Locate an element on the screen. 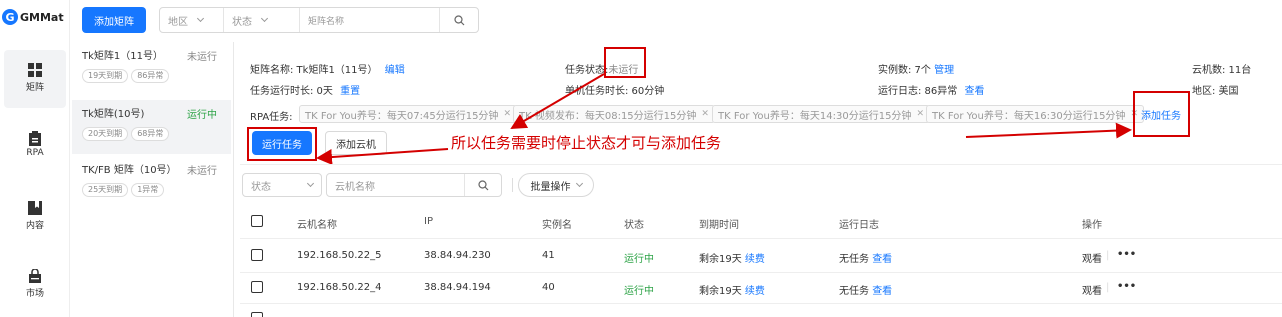 The width and height of the screenshot is (1282, 317). cell-name: 192.168.50.22_5 is located at coordinates (339, 255).